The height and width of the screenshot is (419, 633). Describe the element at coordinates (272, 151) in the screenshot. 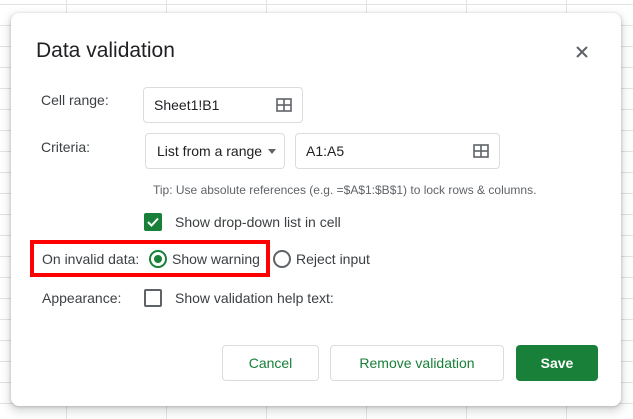

I see `caret-down-icon` at that location.